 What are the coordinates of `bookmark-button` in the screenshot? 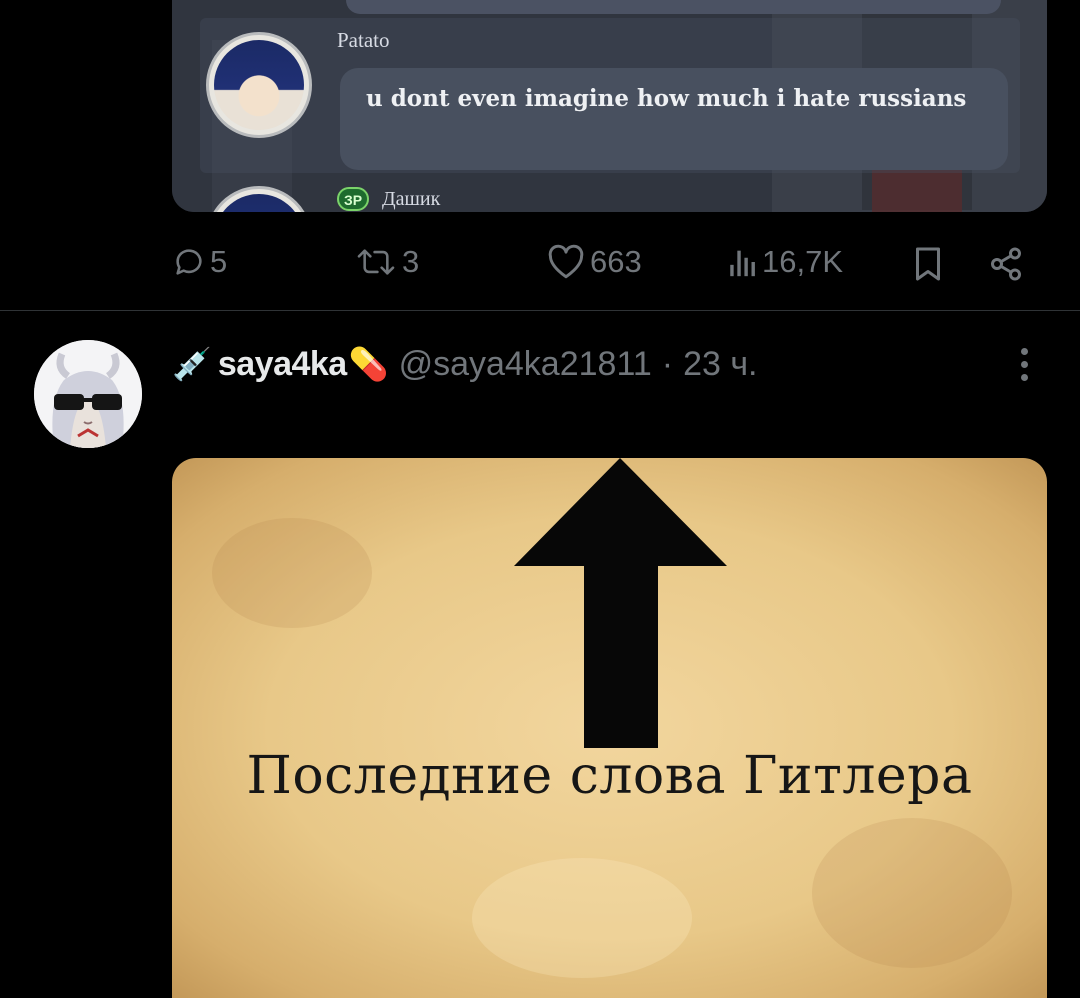 It's located at (928, 264).